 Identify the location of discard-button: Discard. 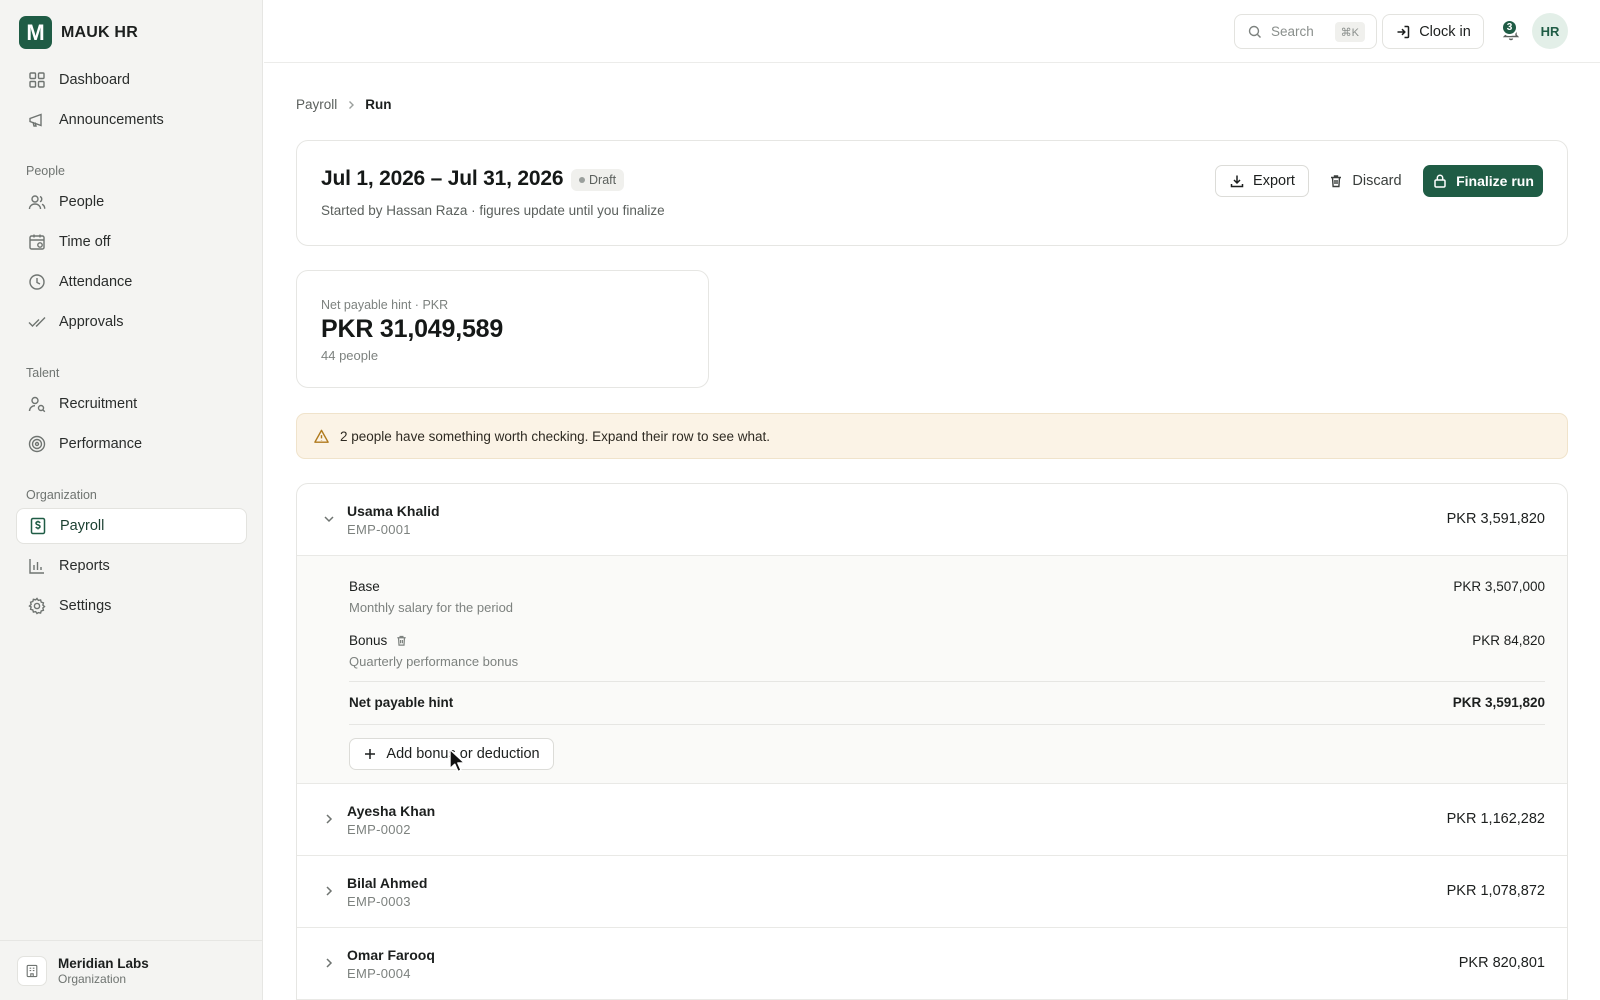
(1365, 181).